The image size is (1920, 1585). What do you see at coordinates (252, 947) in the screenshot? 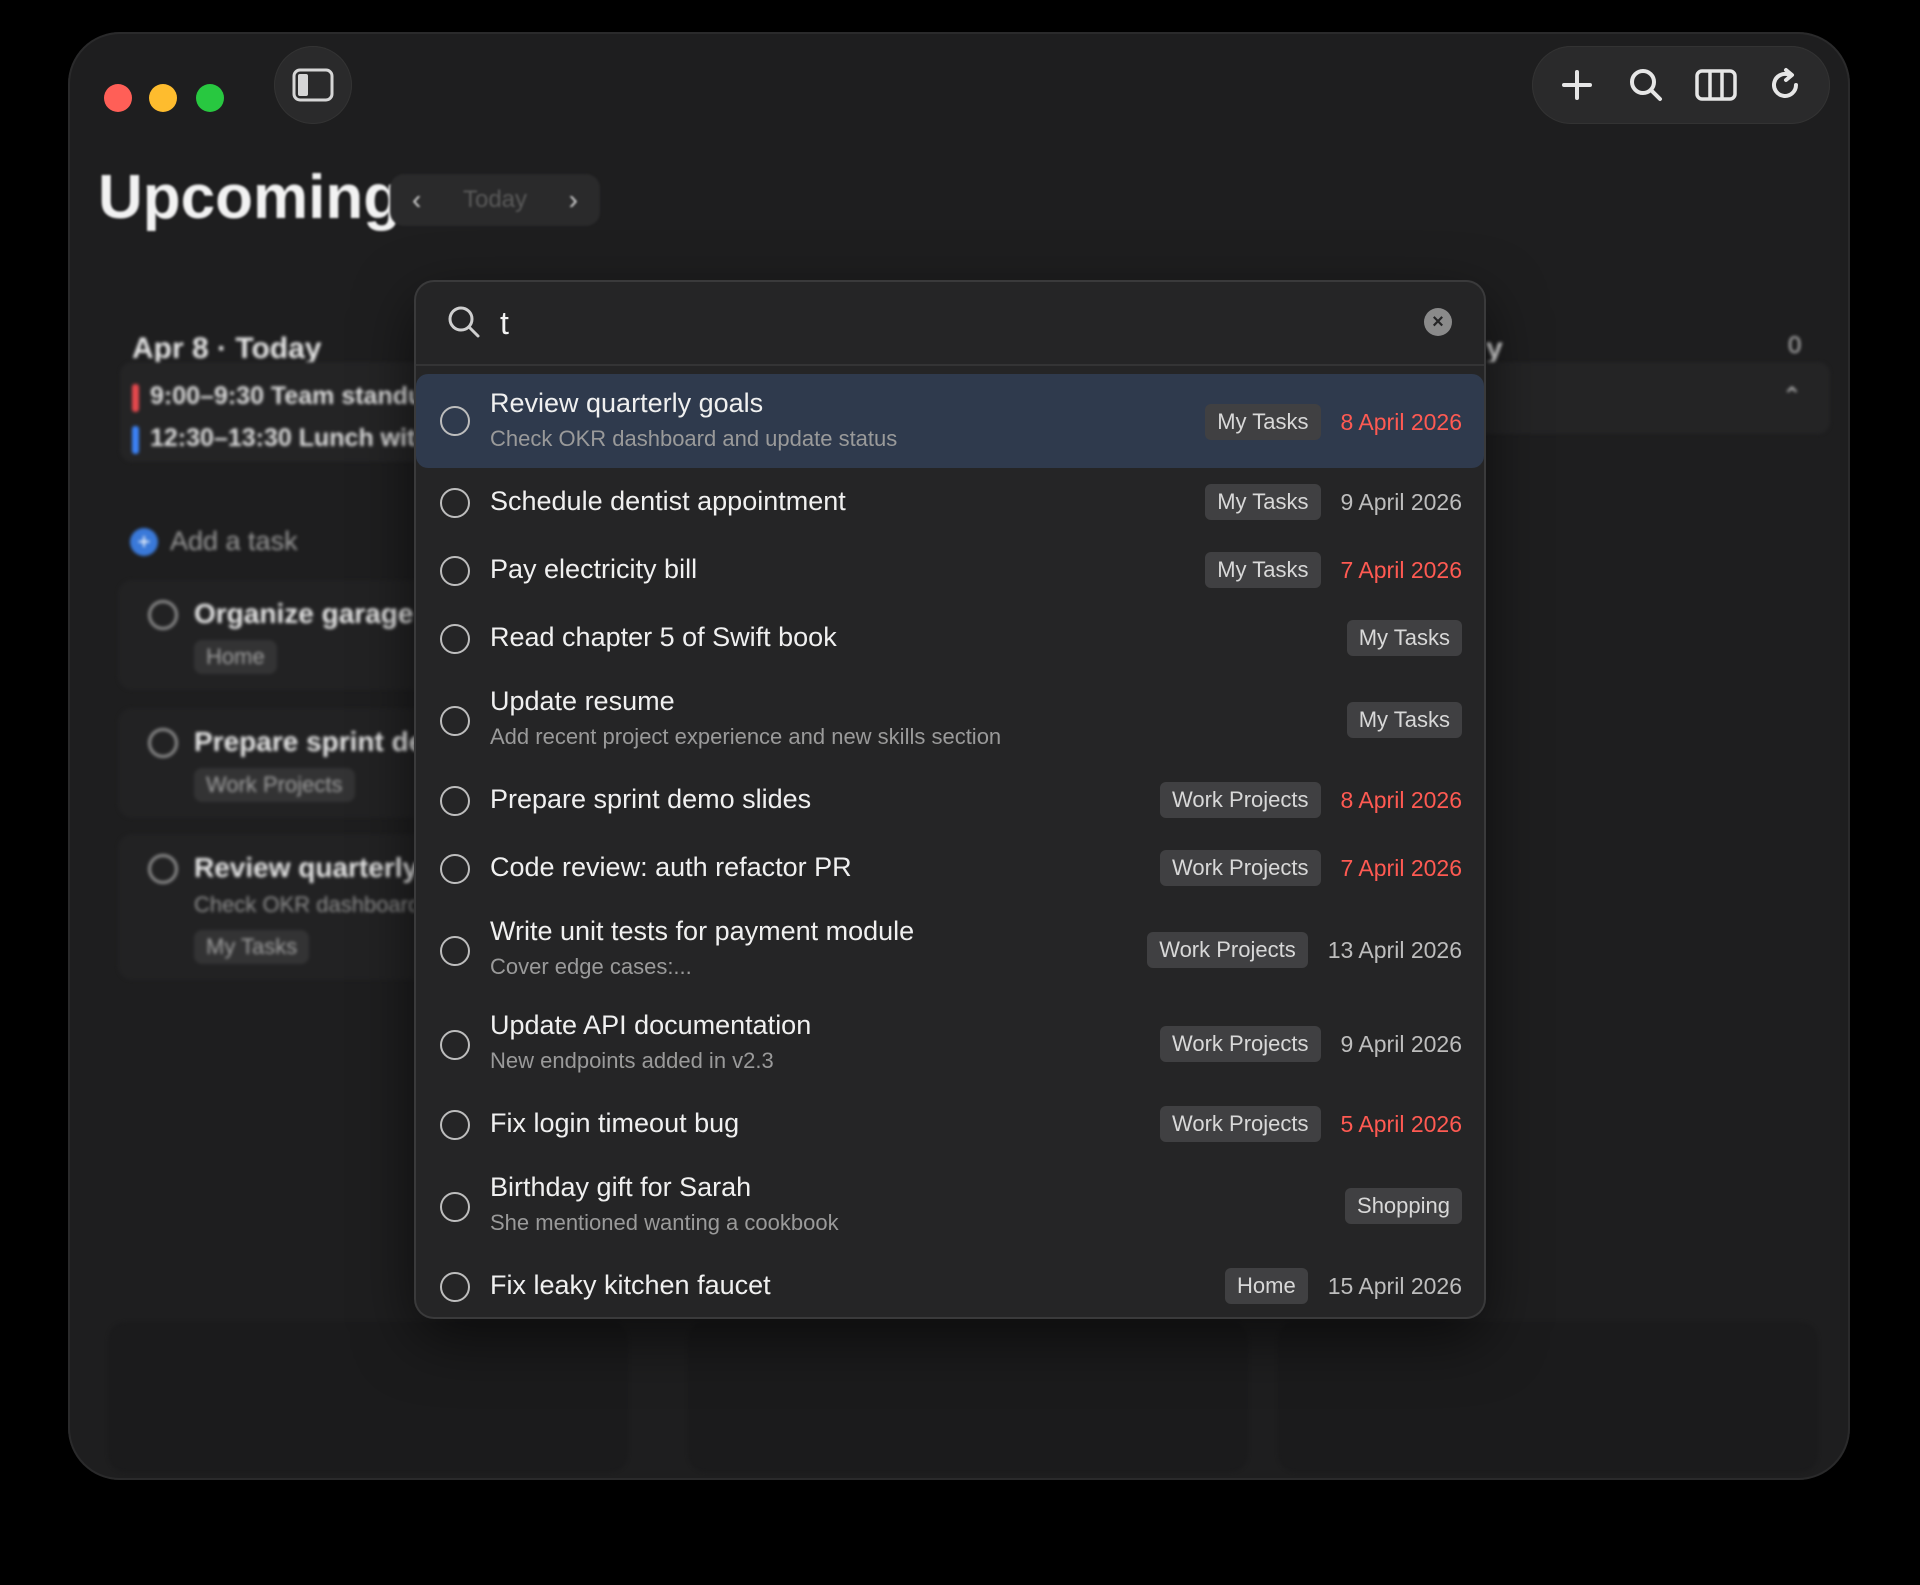
I see `task-tag: My Tasks` at bounding box center [252, 947].